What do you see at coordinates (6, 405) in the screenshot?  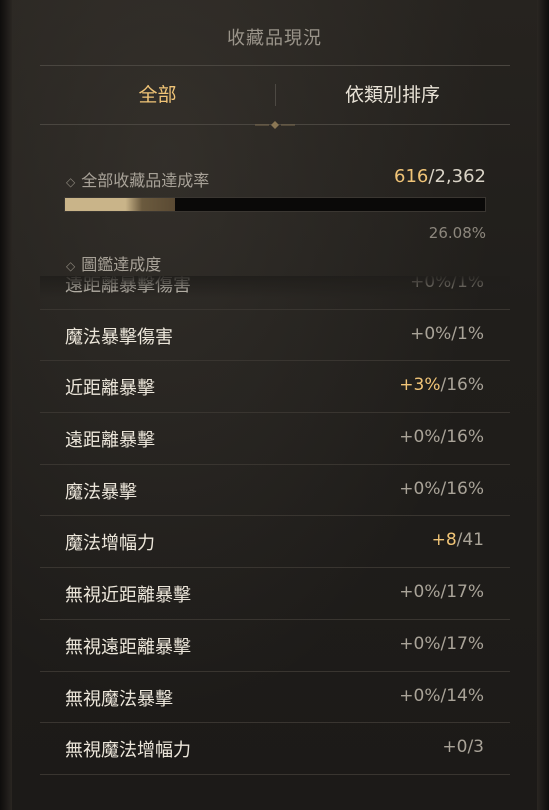 I see `panel-left-edge` at bounding box center [6, 405].